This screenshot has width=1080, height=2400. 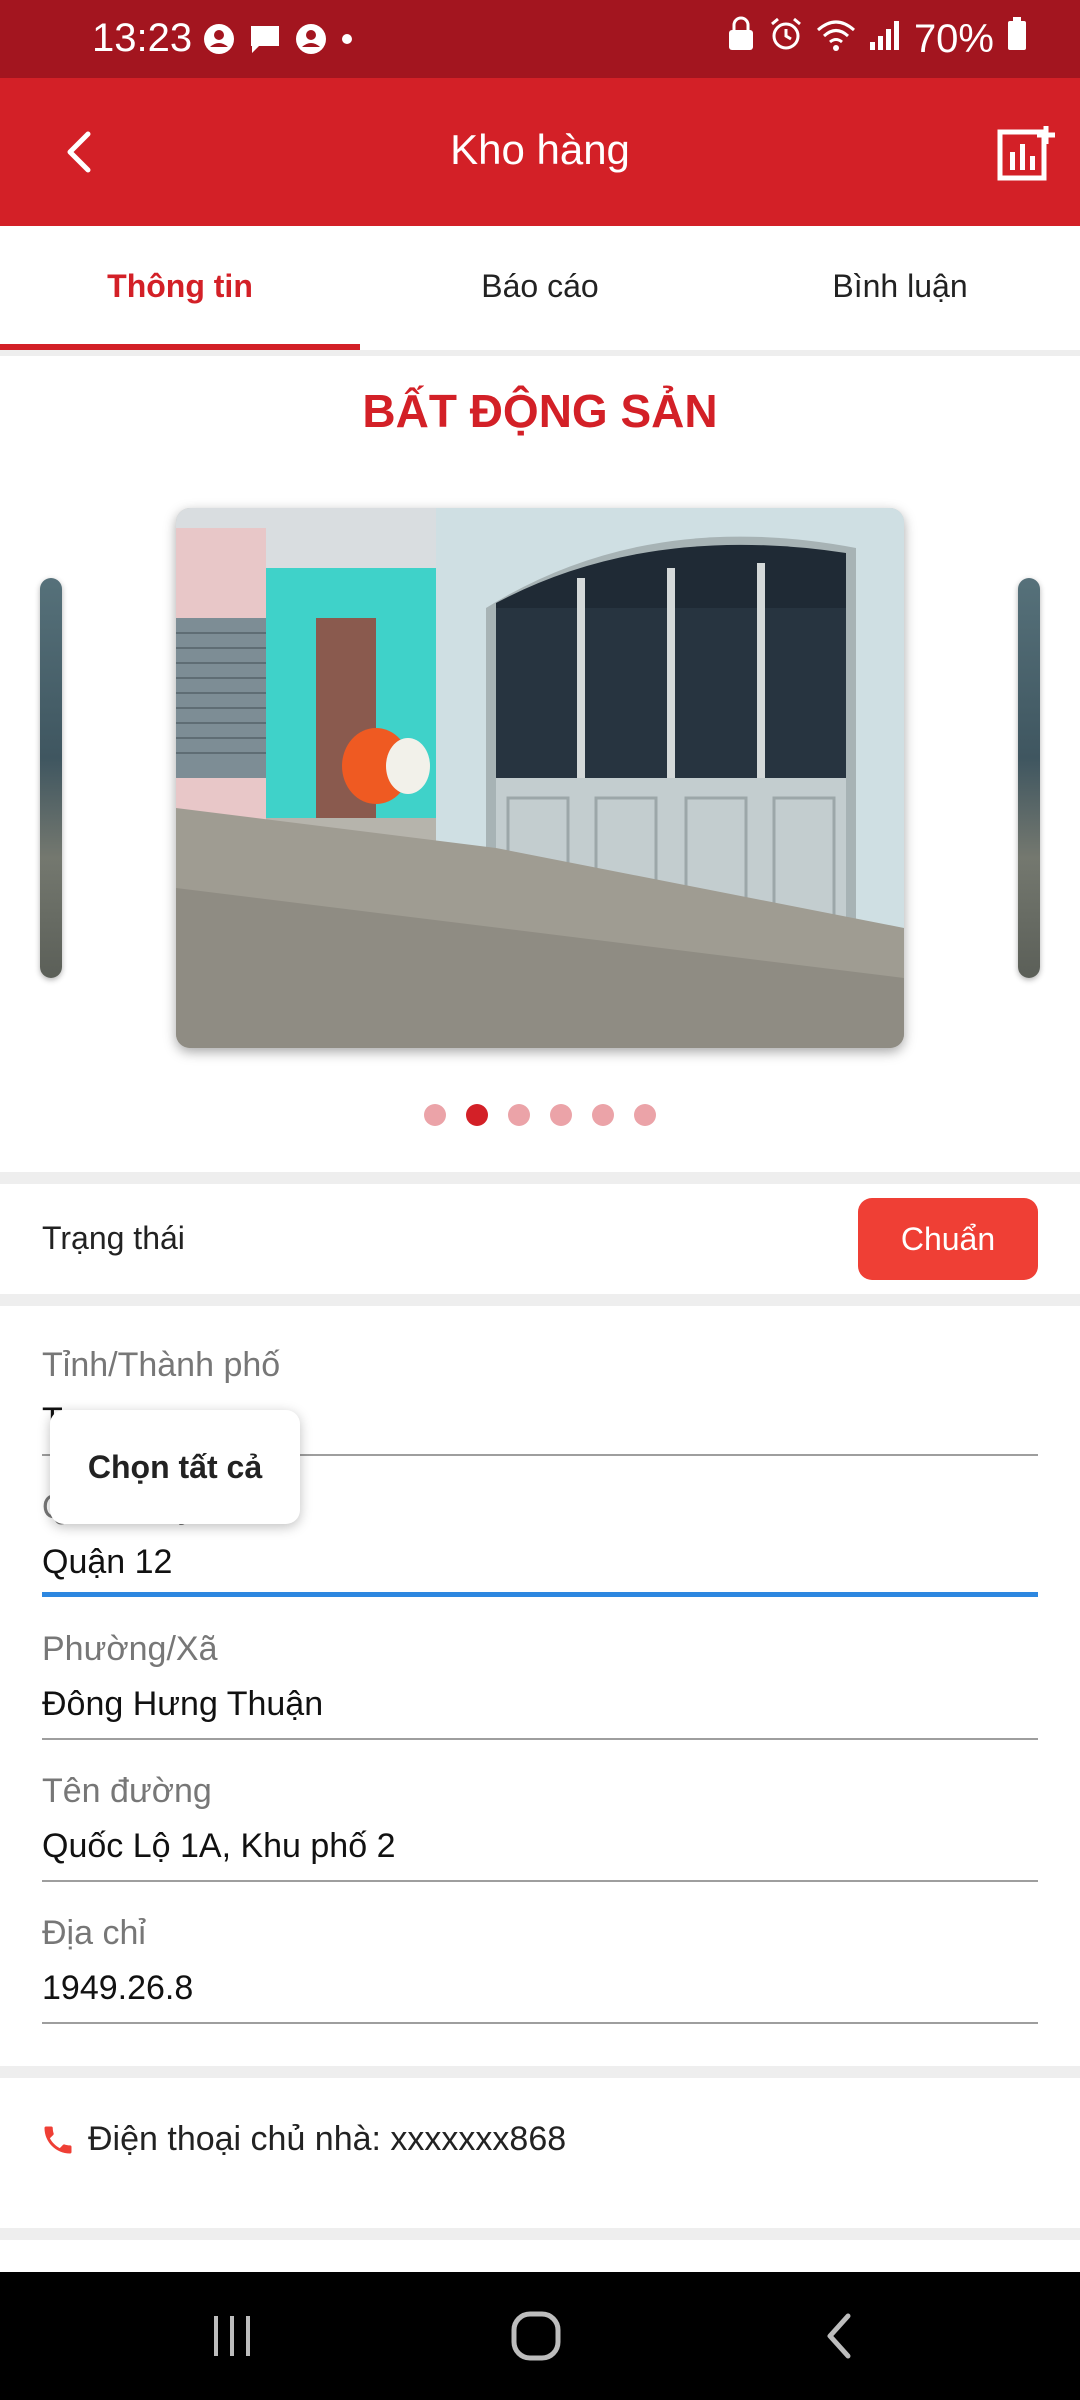 What do you see at coordinates (327, 2139) in the screenshot?
I see `owner-phone-text: Điện thoại chủ nhà: xxxxxxx868` at bounding box center [327, 2139].